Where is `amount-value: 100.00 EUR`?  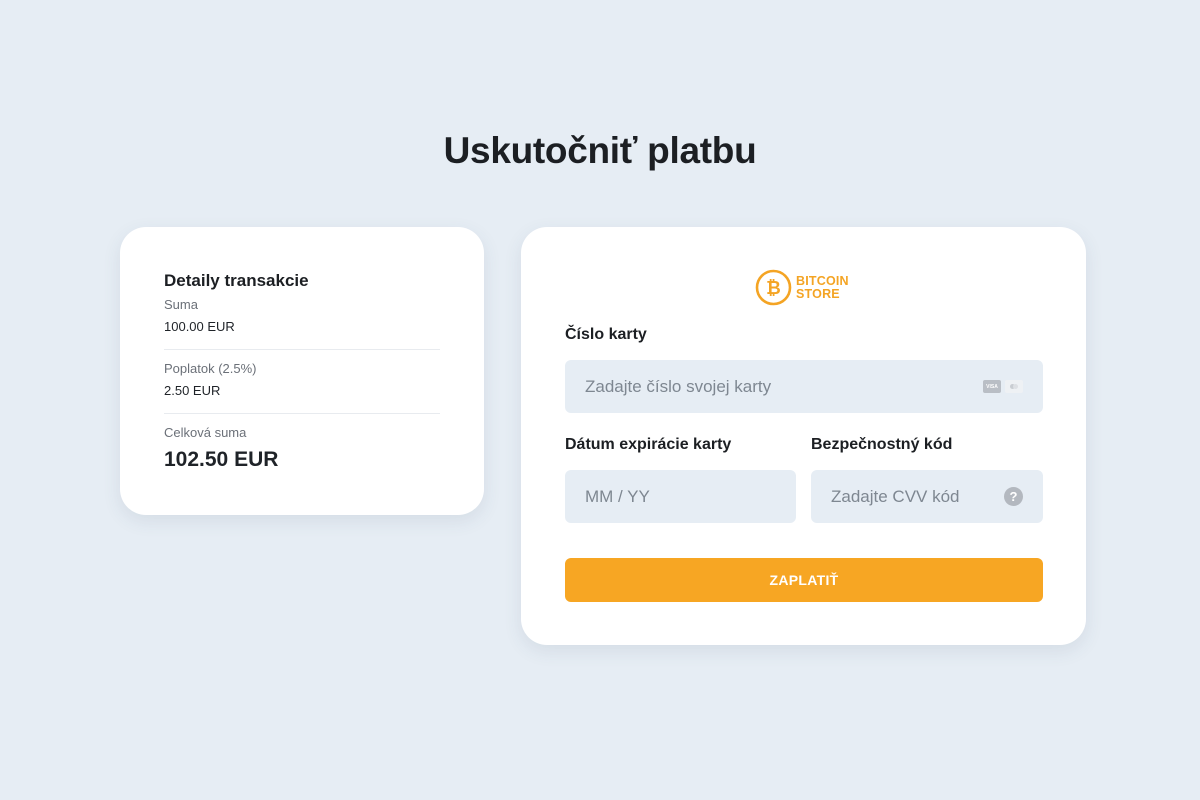
amount-value: 100.00 EUR is located at coordinates (199, 326).